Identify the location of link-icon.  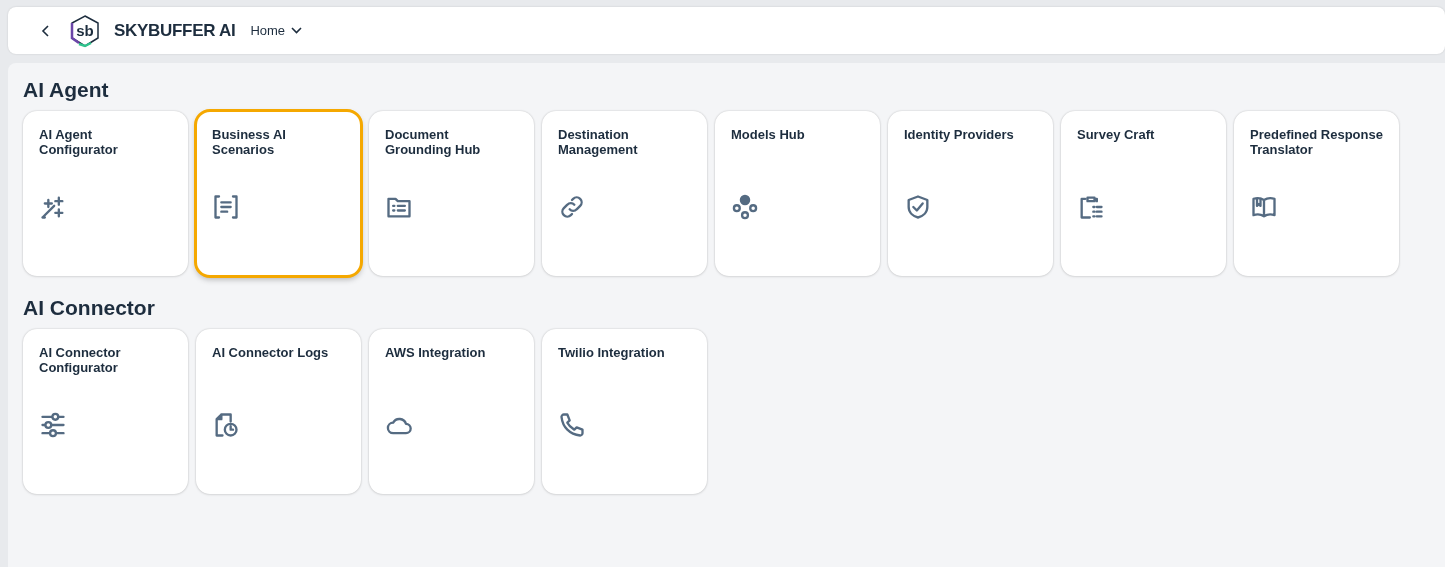
(572, 207).